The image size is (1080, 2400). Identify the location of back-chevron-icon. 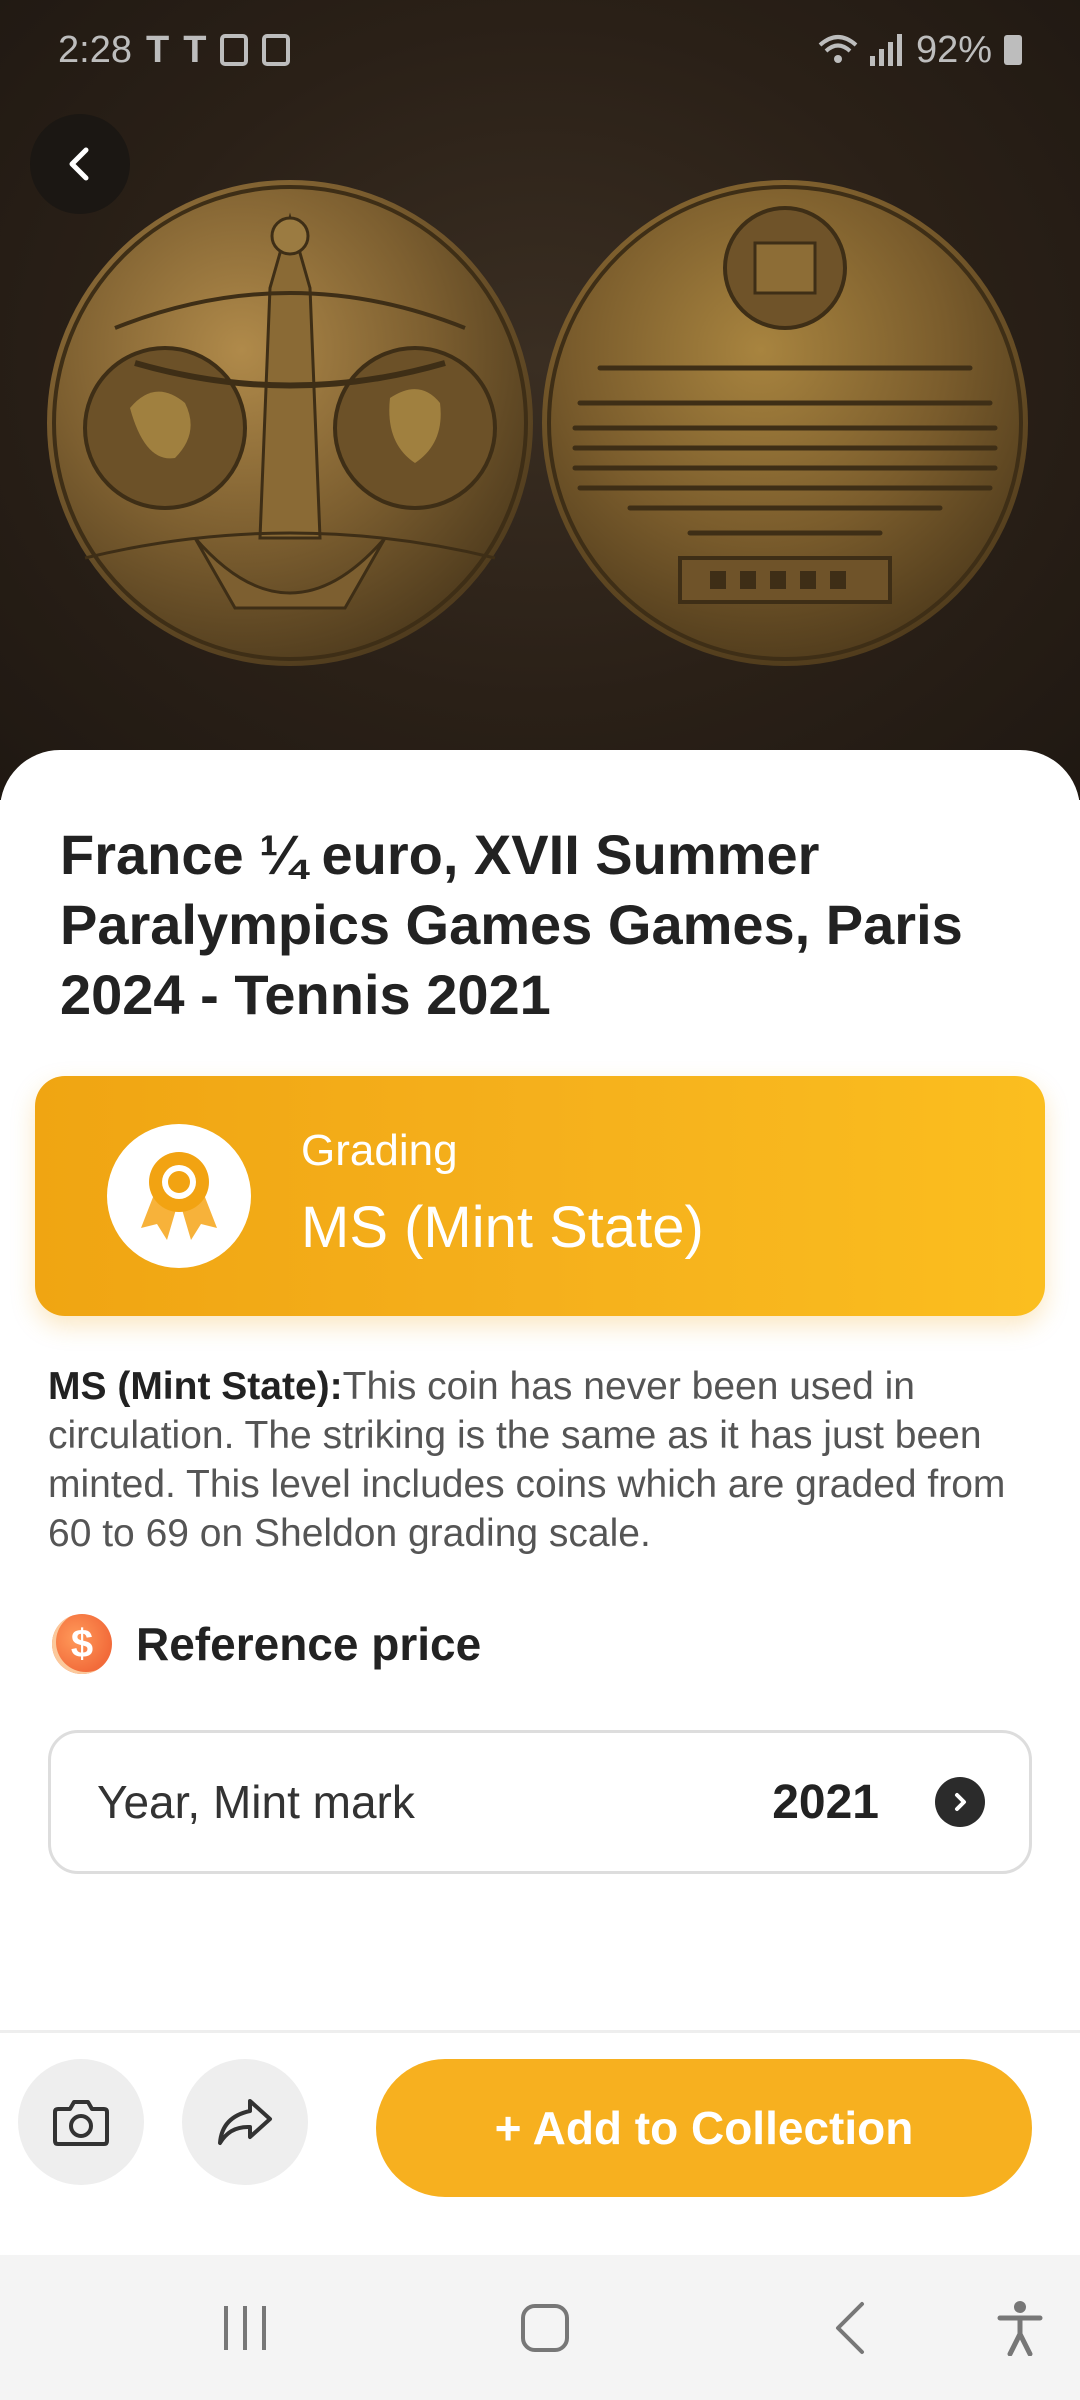
(850, 2327).